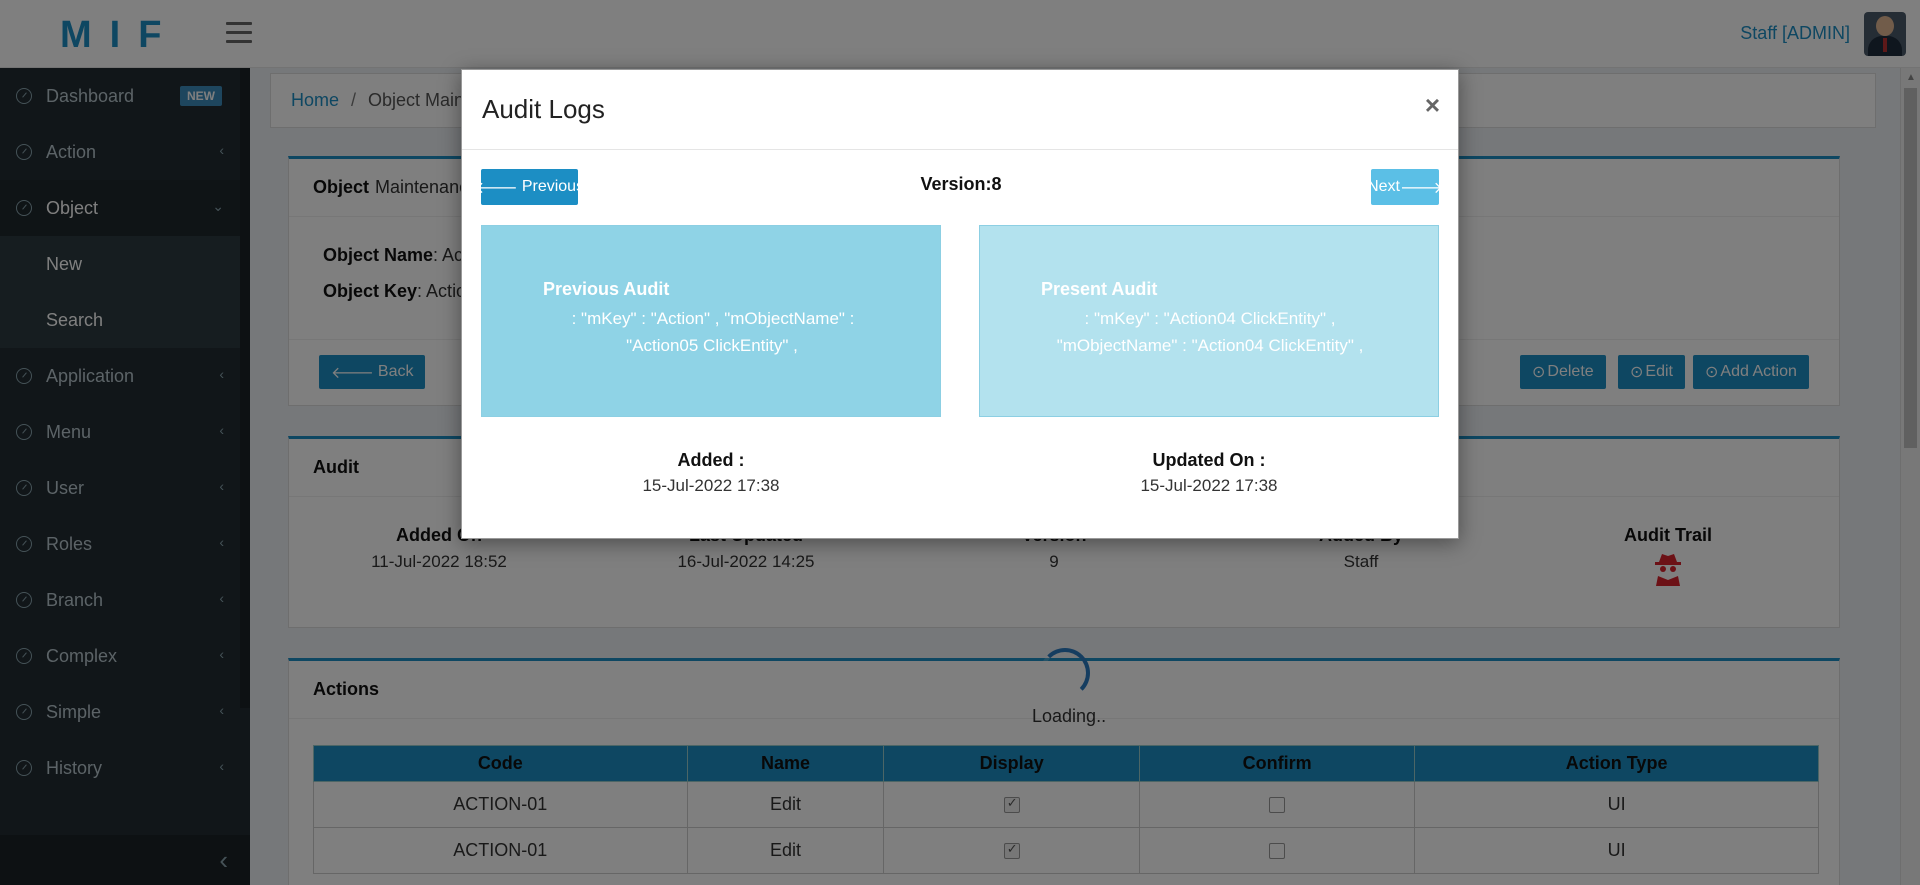 This screenshot has width=1920, height=885. What do you see at coordinates (711, 473) in the screenshot?
I see `added-meta: Added : 15-Jul-2022 17:38` at bounding box center [711, 473].